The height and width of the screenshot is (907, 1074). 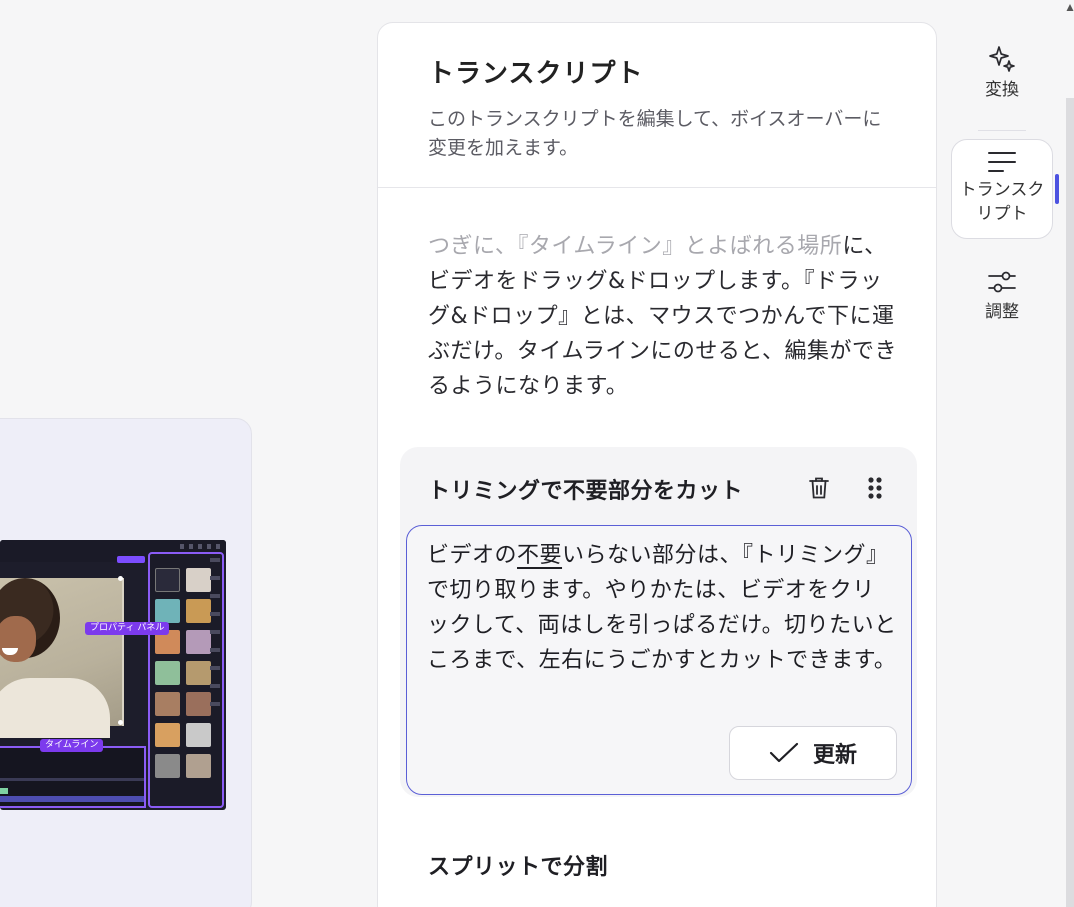 What do you see at coordinates (635, 246) in the screenshot?
I see `faded-text: つぎに、『タイムライン』とよばれる場所` at bounding box center [635, 246].